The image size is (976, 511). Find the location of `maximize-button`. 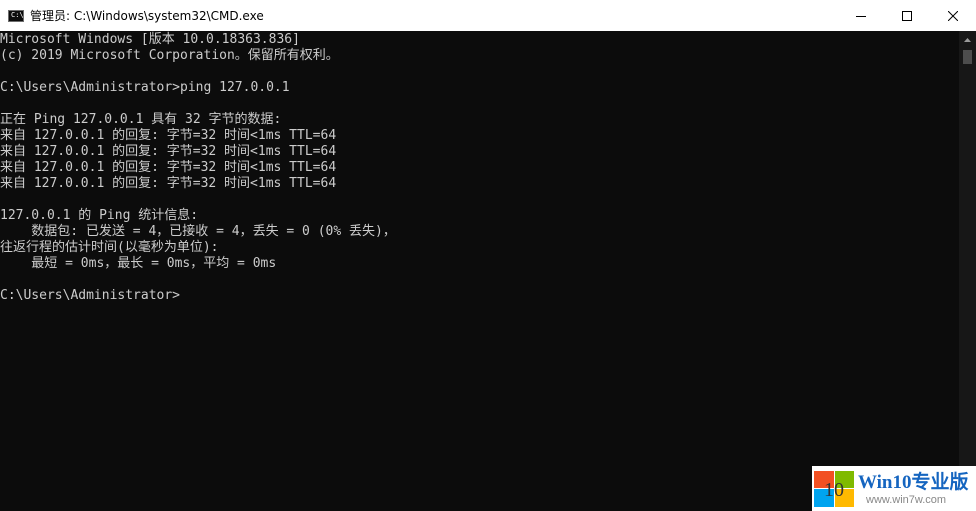

maximize-button is located at coordinates (907, 15).